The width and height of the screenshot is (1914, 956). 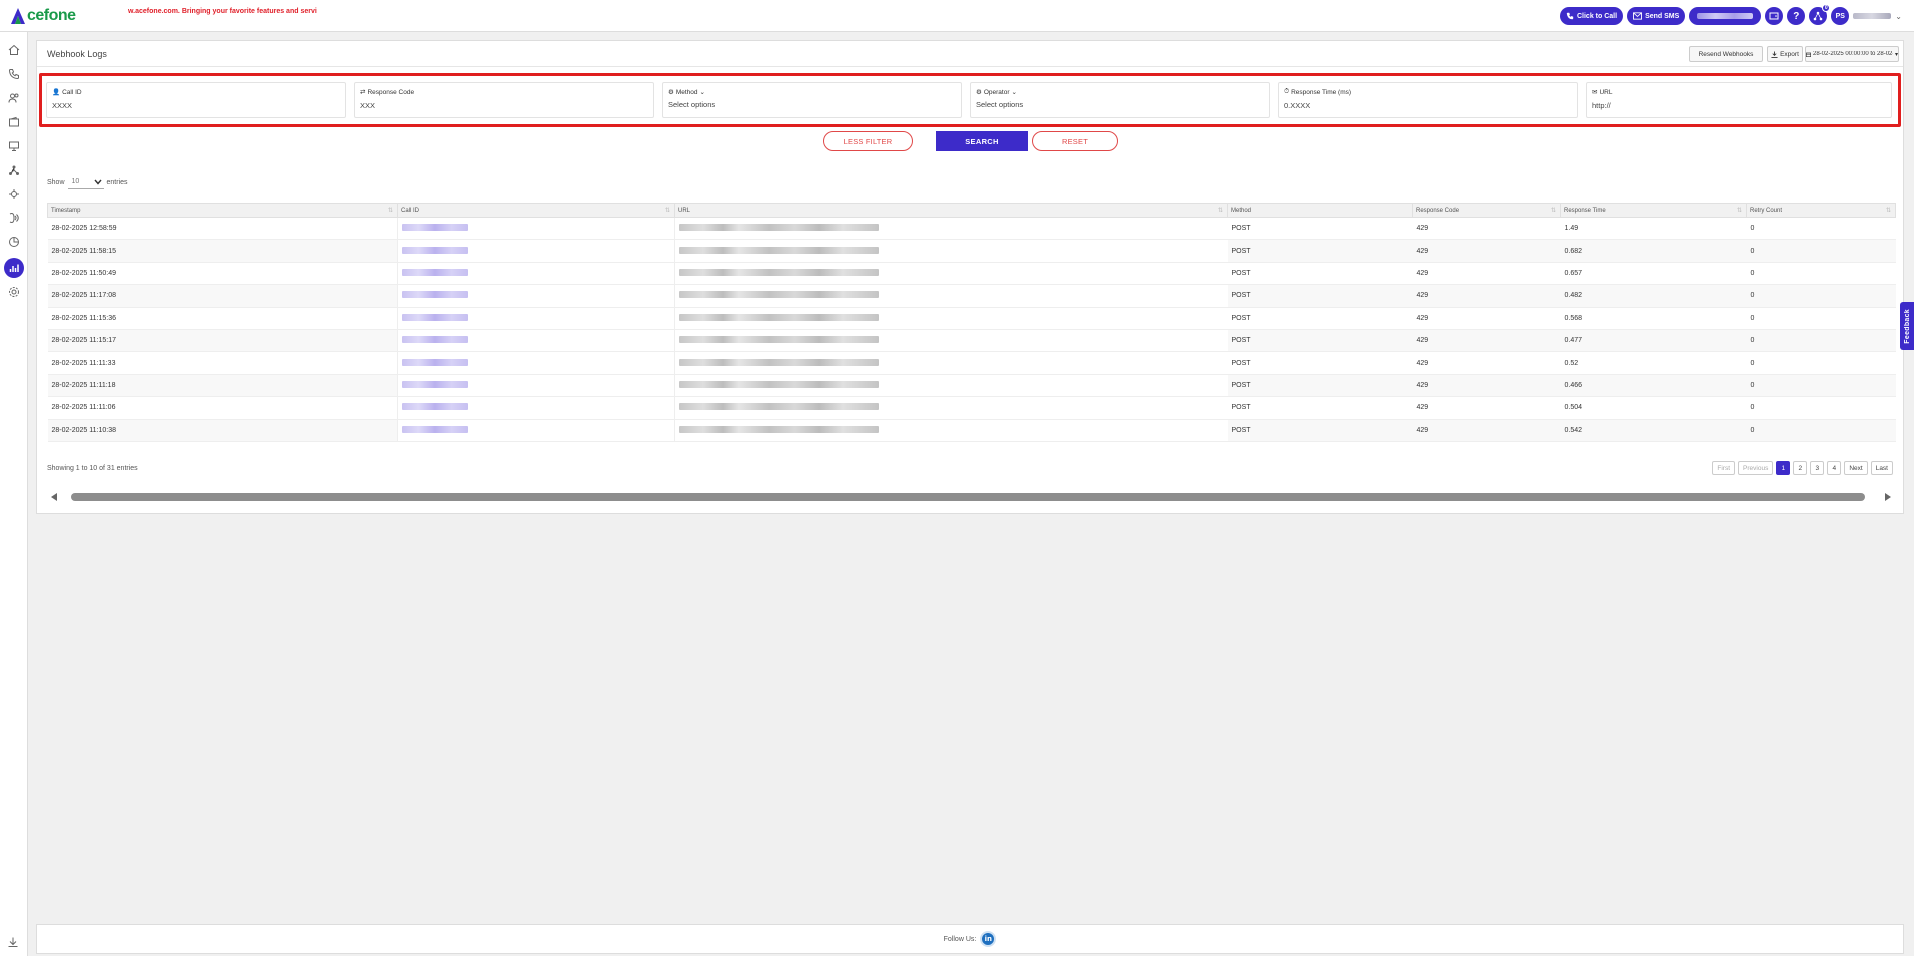 I want to click on method-filter: ⚙ Method ⌄ Select options, so click(x=812, y=100).